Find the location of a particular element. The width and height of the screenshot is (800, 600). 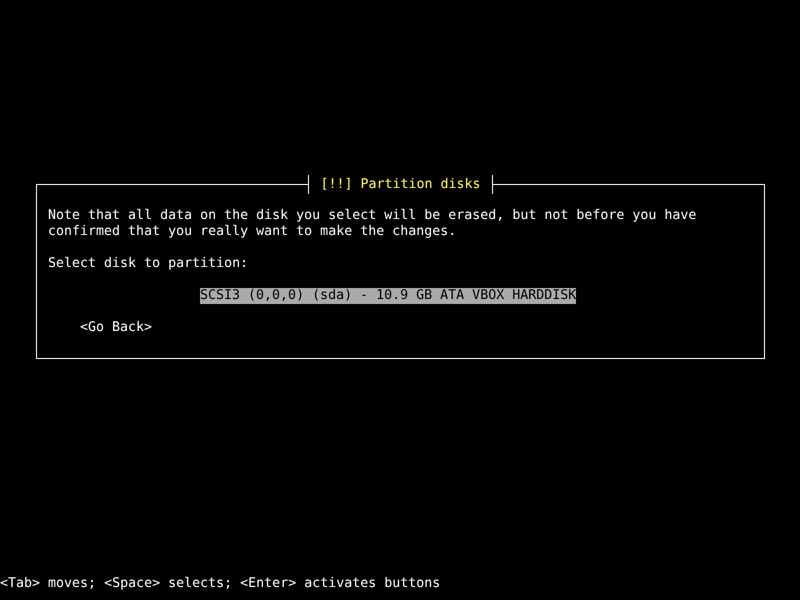

disk-list-item: SCSI3 (0,0,0) (sda) - 10.9 GB ATA VBOX HARDDISK is located at coordinates (388, 296).